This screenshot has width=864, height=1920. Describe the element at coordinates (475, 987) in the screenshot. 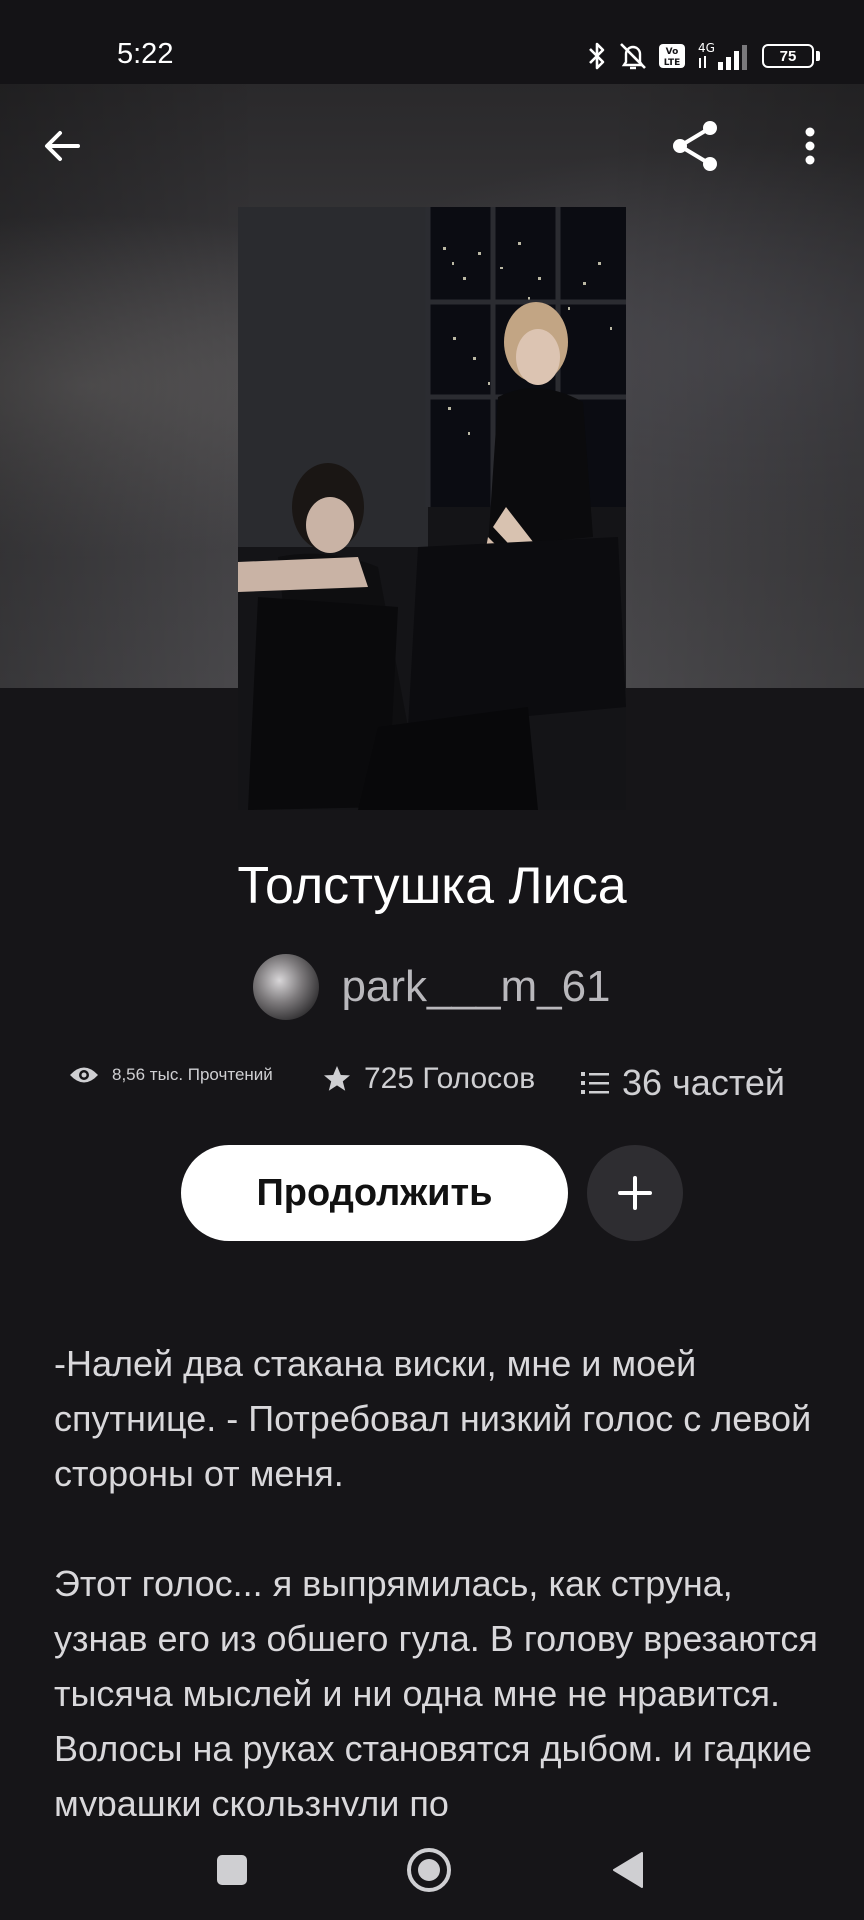

I see `author-name: park___m_61` at that location.